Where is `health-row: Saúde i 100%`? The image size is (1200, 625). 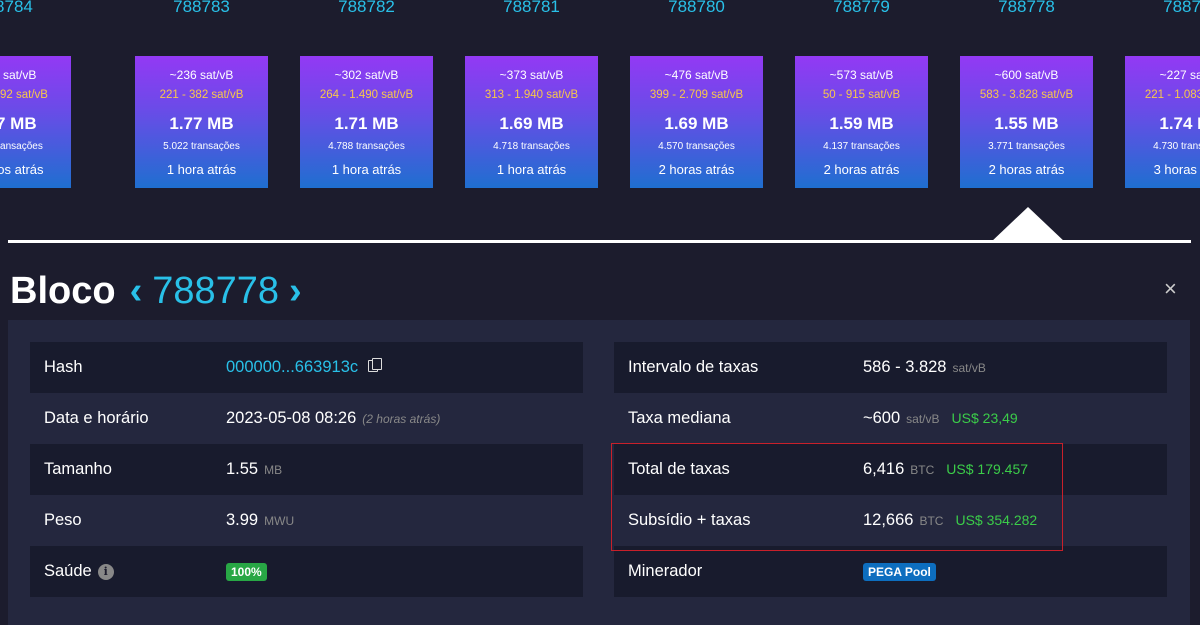
health-row: Saúde i 100% is located at coordinates (306, 571).